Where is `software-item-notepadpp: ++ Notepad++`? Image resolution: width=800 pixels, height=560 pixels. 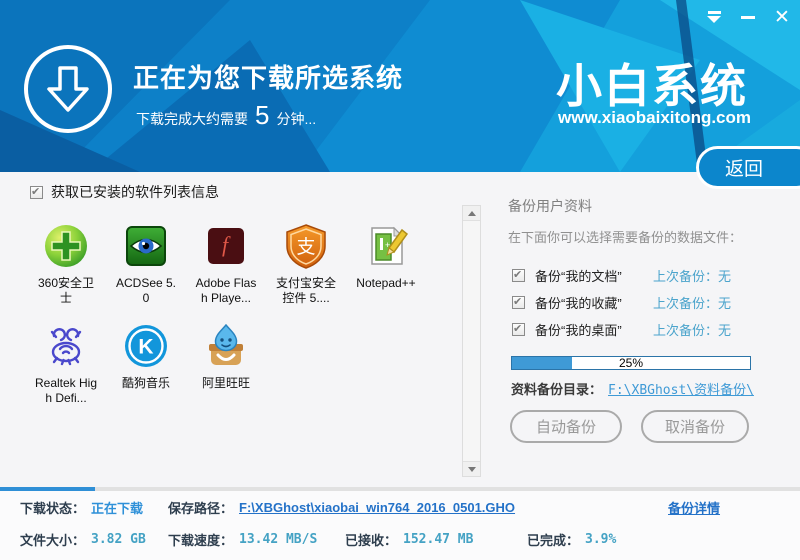 software-item-notepadpp: ++ Notepad++ is located at coordinates (386, 256).